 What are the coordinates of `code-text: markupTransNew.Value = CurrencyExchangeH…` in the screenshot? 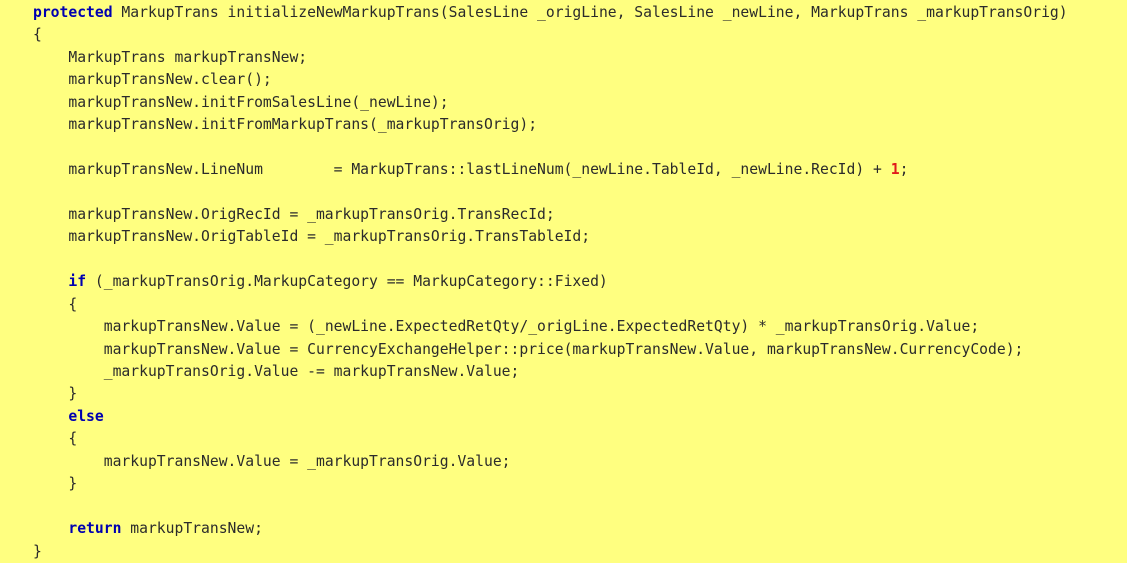 It's located at (563, 349).